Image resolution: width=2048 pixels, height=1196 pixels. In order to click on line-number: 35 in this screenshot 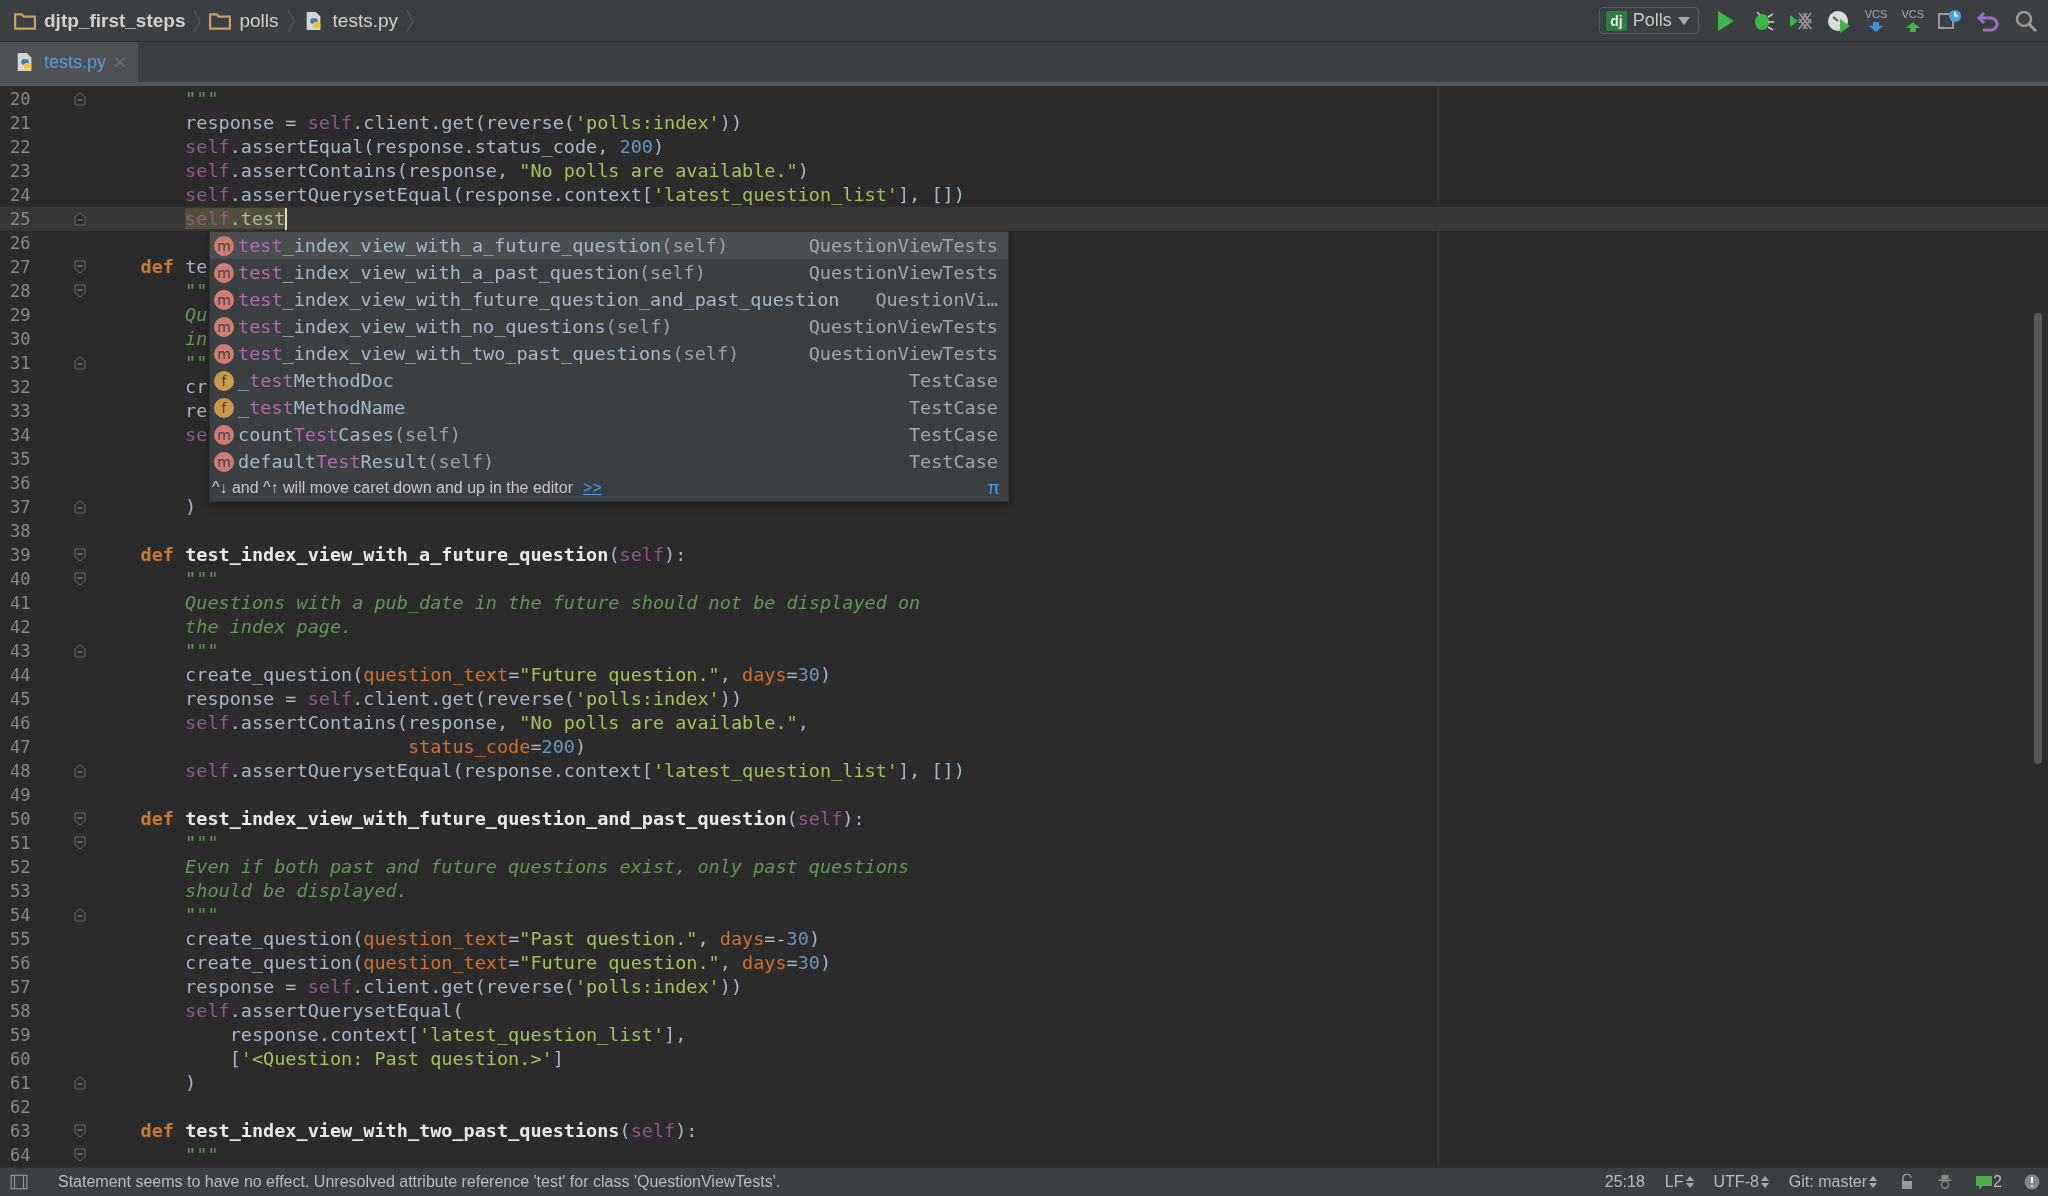, I will do `click(20, 459)`.